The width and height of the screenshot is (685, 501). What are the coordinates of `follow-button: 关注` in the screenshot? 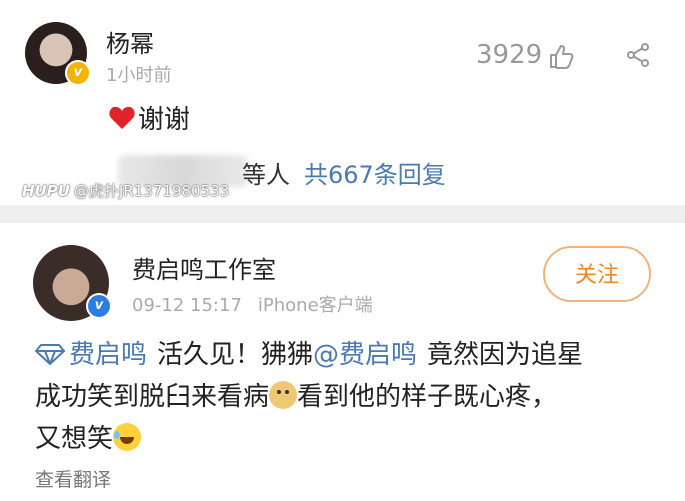 It's located at (597, 274).